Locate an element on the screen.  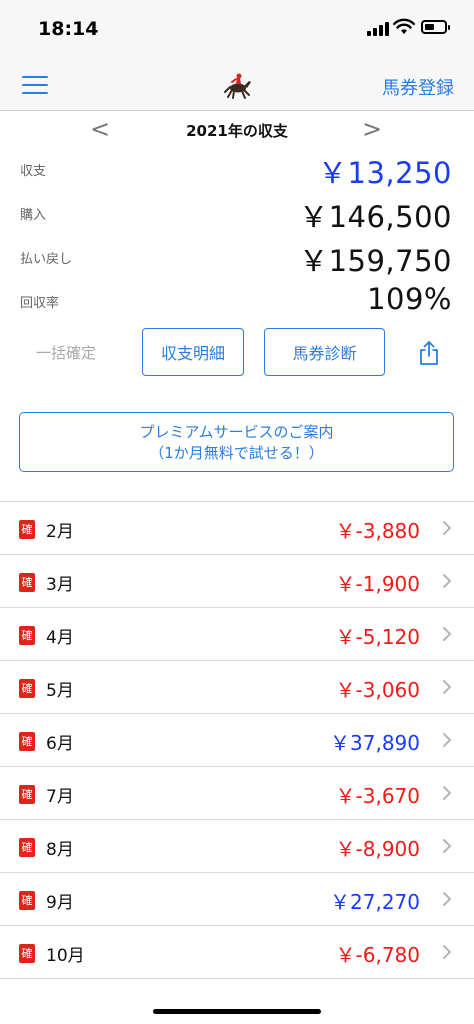
month-row-feb: 確 2月 ￥-3,880 is located at coordinates (237, 528).